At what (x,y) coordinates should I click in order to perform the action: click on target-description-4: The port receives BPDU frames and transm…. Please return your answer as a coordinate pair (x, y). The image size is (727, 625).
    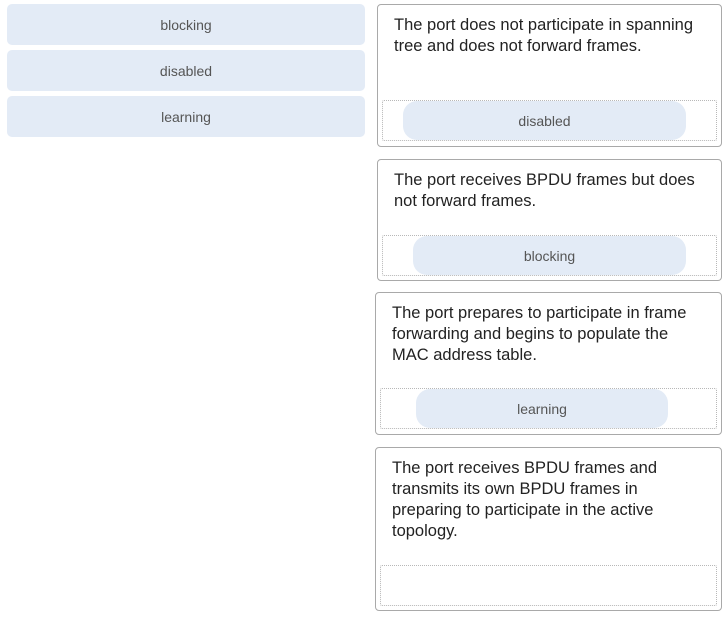
    Looking at the image, I should click on (525, 499).